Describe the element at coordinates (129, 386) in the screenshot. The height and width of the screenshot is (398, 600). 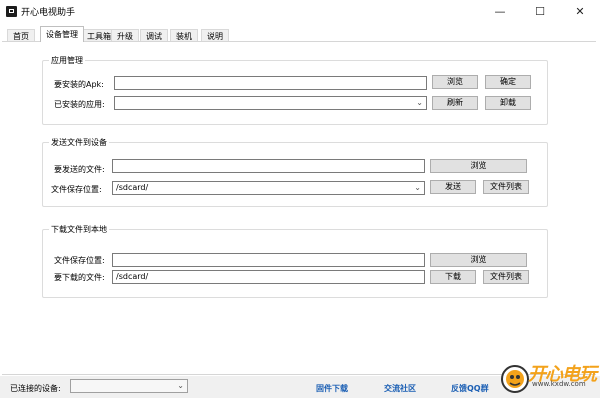
I see `connected-devices-select: ⌄` at that location.